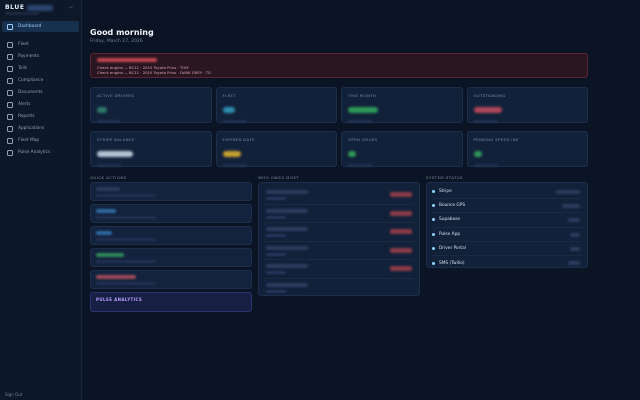 This screenshot has width=640, height=400. I want to click on sidebar-item-payments: Payments, so click(40, 56).